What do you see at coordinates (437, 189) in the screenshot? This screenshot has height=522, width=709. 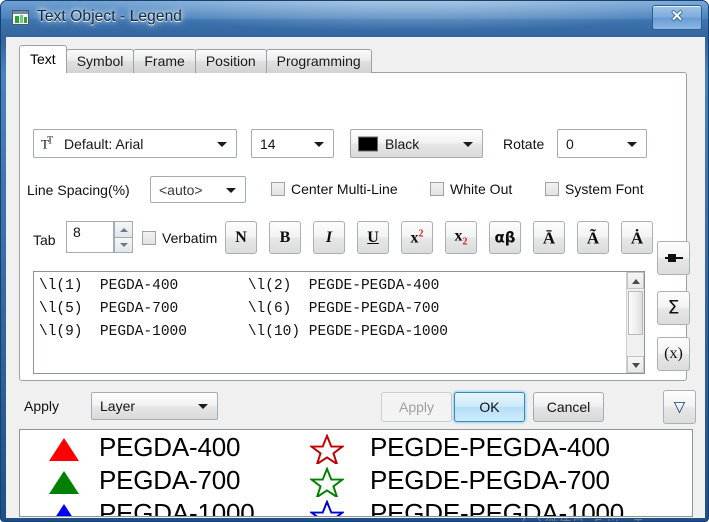 I see `white-out-checkbox` at bounding box center [437, 189].